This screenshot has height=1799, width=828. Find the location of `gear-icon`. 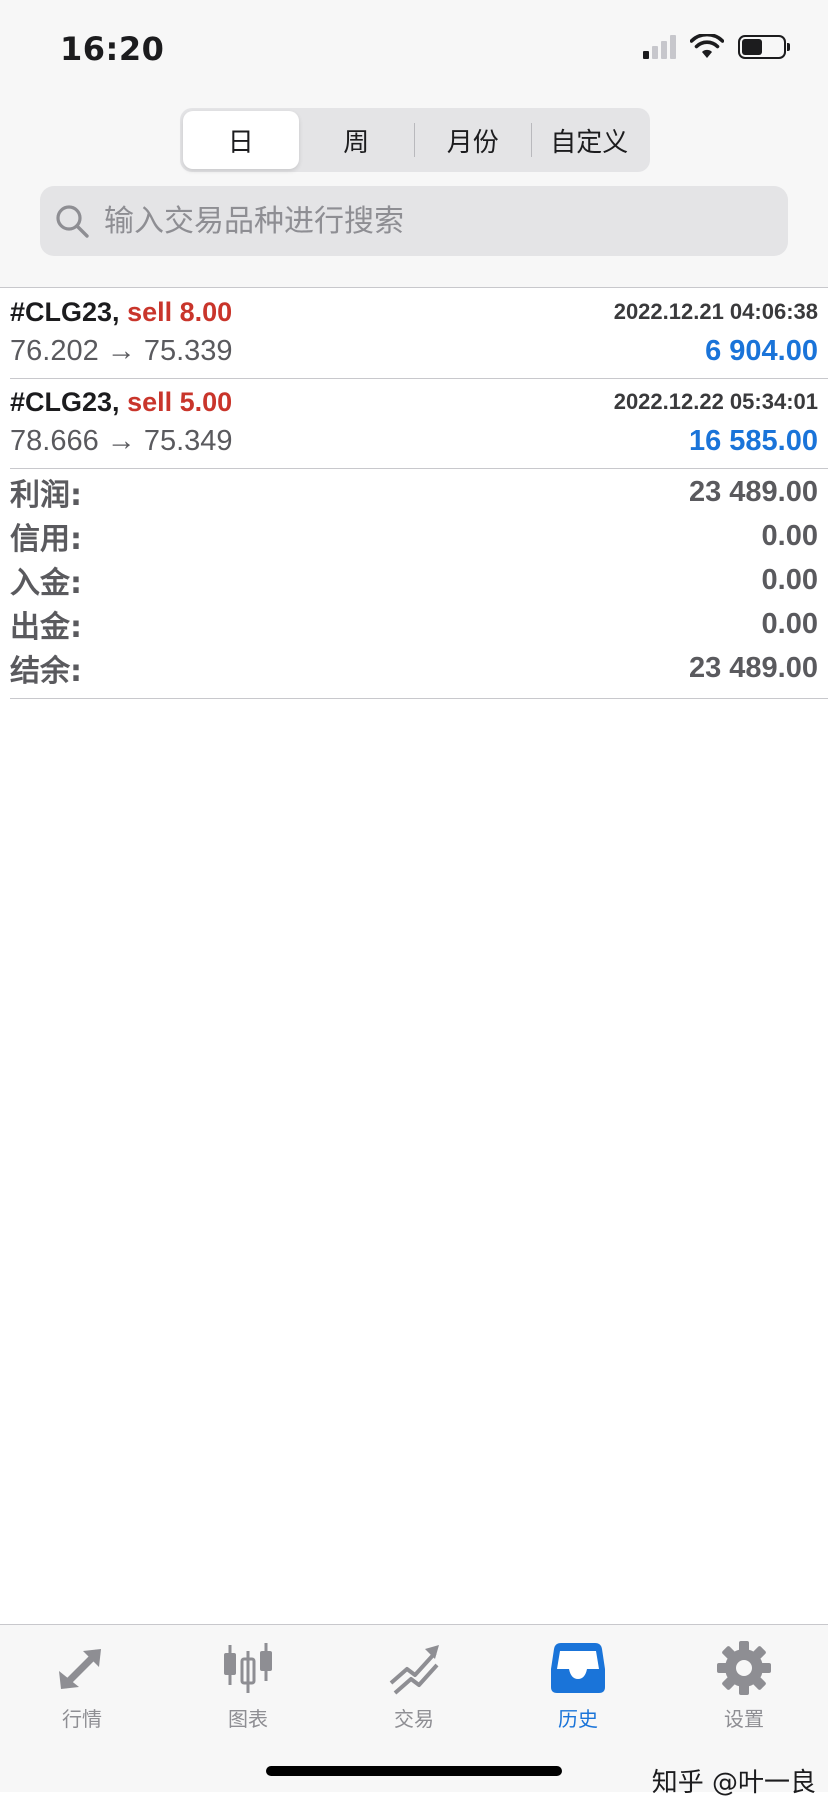

gear-icon is located at coordinates (744, 1668).